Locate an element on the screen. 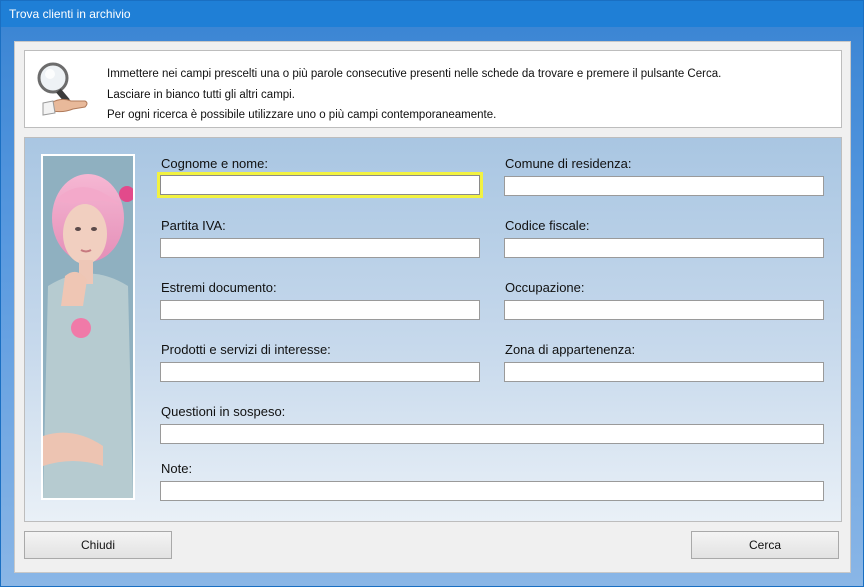 The height and width of the screenshot is (587, 864). comune-residenza-label: Comune di residenza: is located at coordinates (568, 163).